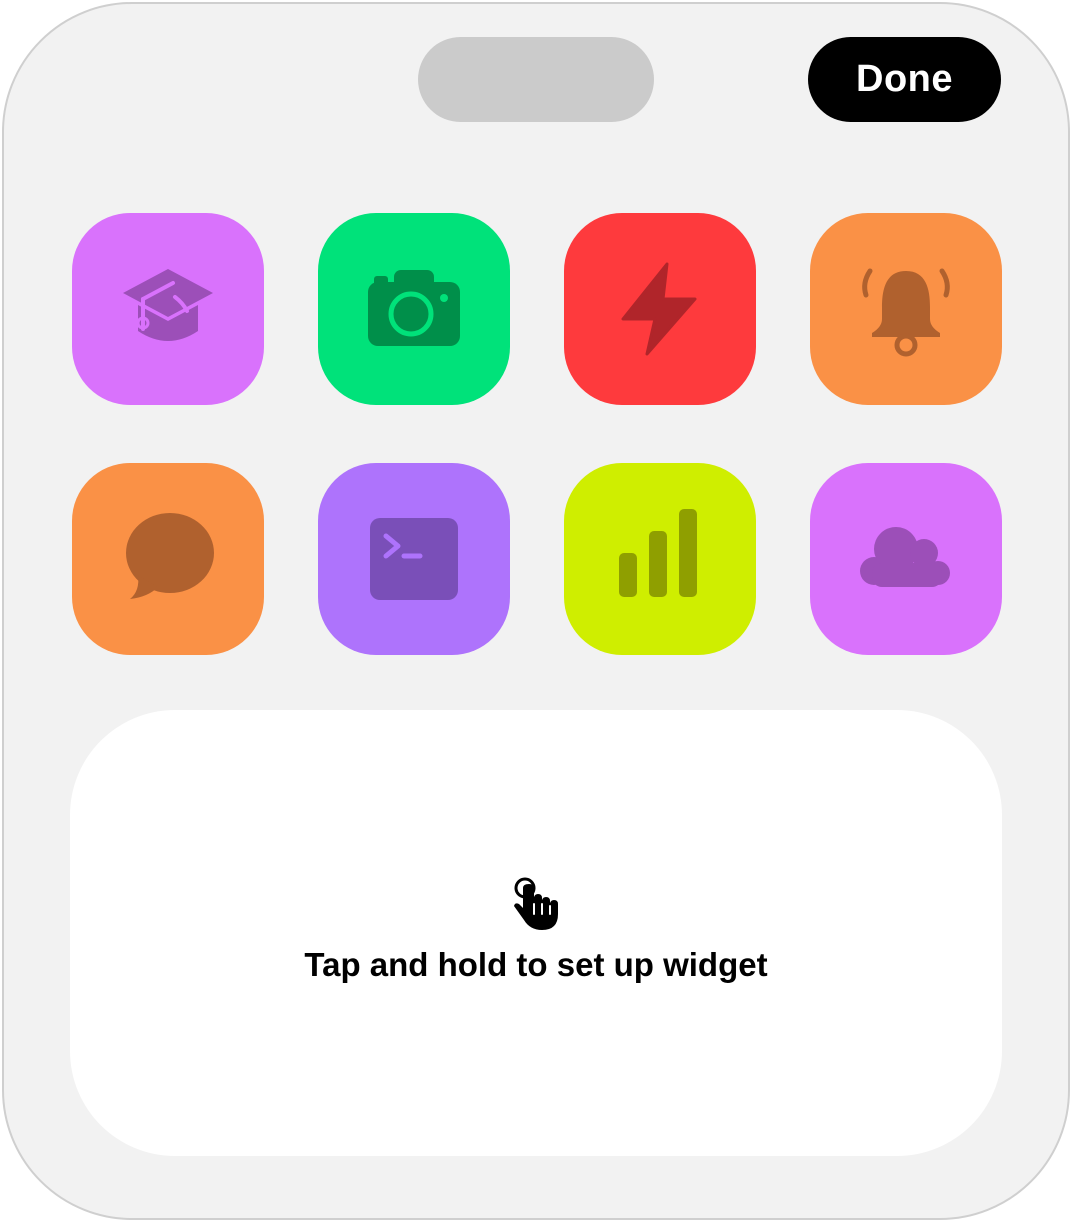 This screenshot has height=1224, width=1074. I want to click on cloud-icon, so click(905, 557).